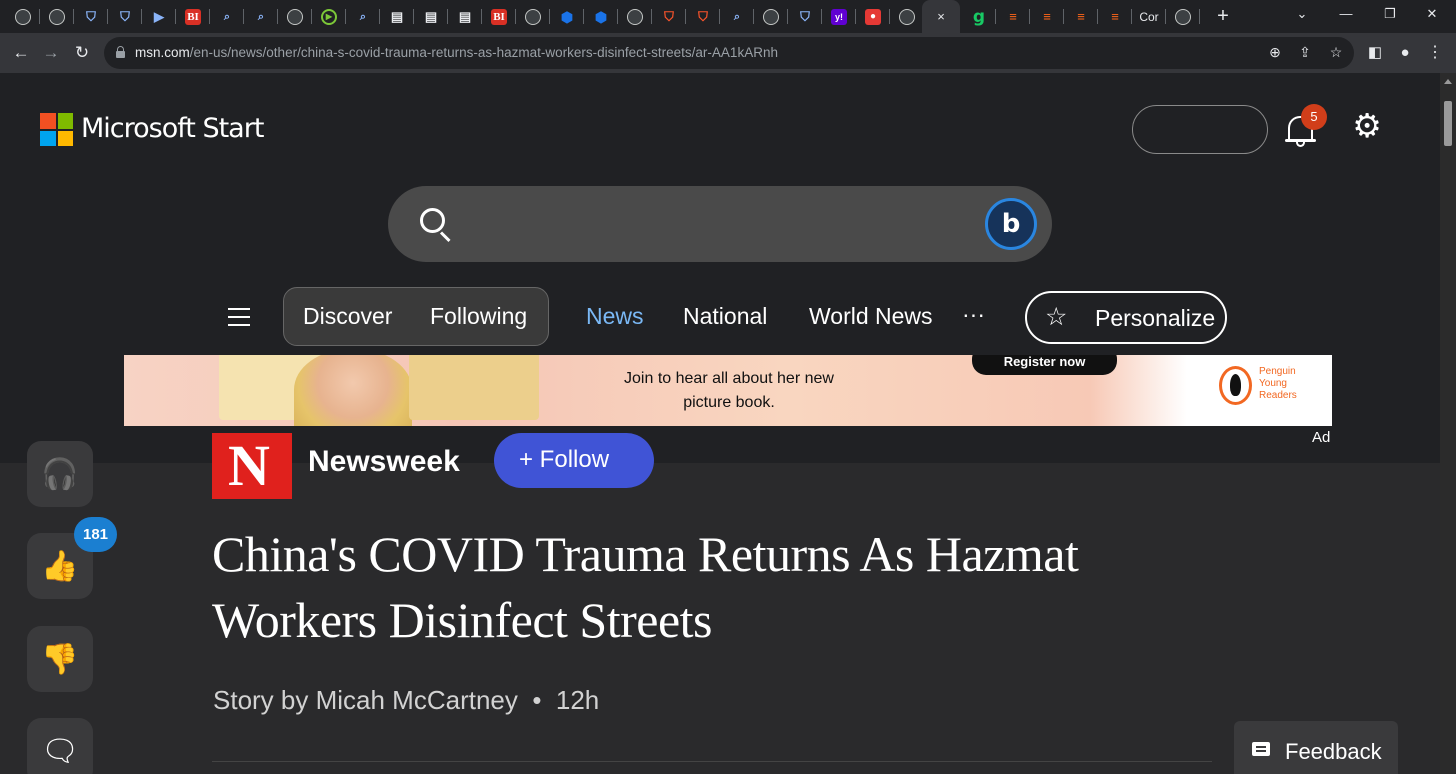  Describe the element at coordinates (725, 316) in the screenshot. I see `nav-national: National` at that location.